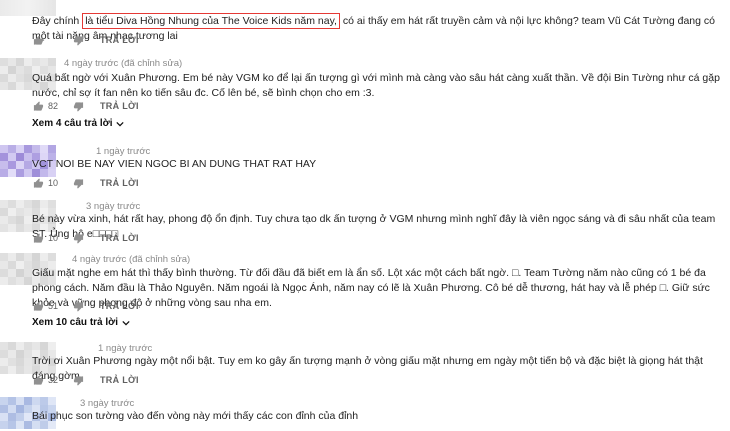 Image resolution: width=730 pixels, height=431 pixels. Describe the element at coordinates (85, 40) in the screenshot. I see `comment-actions: TRẢ LỜI` at that location.